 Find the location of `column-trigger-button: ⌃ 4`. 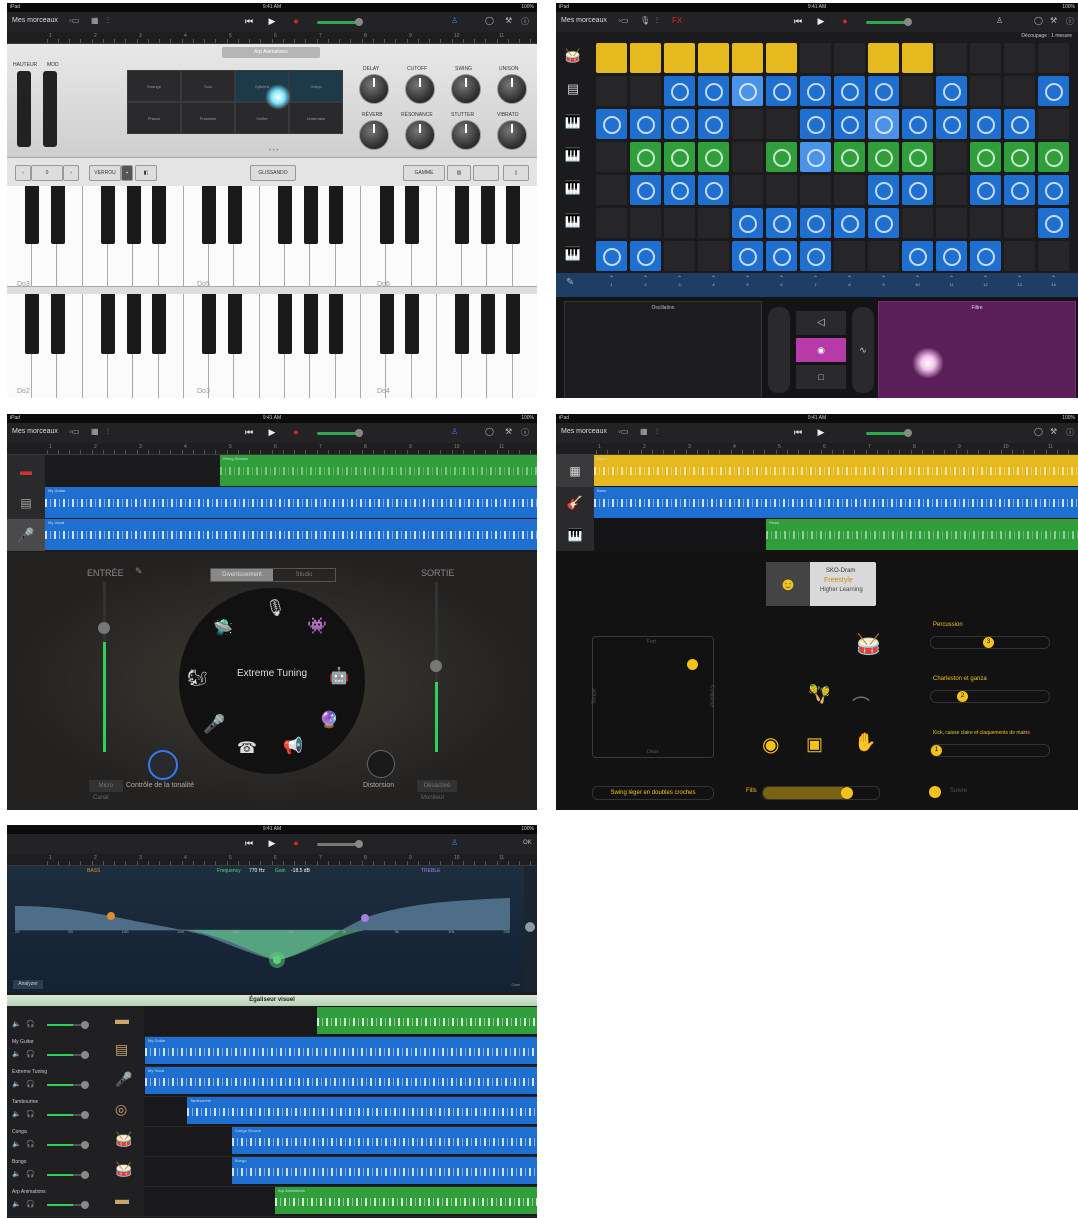

column-trigger-button: ⌃ 4 is located at coordinates (713, 285).